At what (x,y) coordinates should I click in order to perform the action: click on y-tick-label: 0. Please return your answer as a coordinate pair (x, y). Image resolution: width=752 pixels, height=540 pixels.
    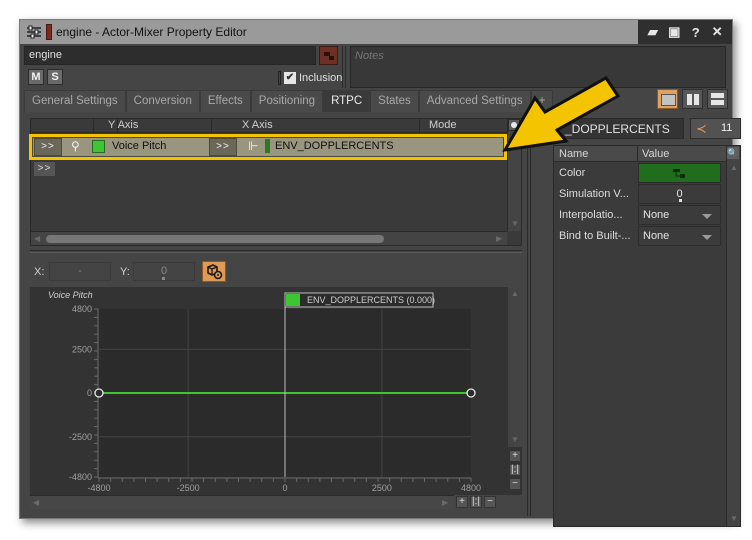
    Looking at the image, I should click on (89, 393).